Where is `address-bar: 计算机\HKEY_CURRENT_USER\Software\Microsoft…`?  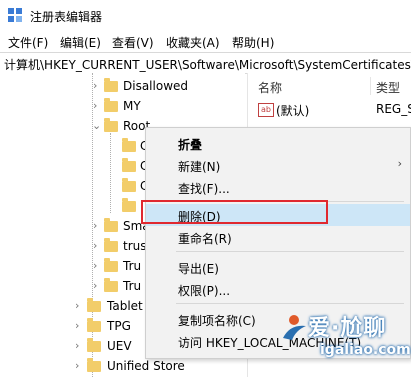
address-bar: 计算机\HKEY_CURRENT_USER\Software\Microsoft… is located at coordinates (205, 63).